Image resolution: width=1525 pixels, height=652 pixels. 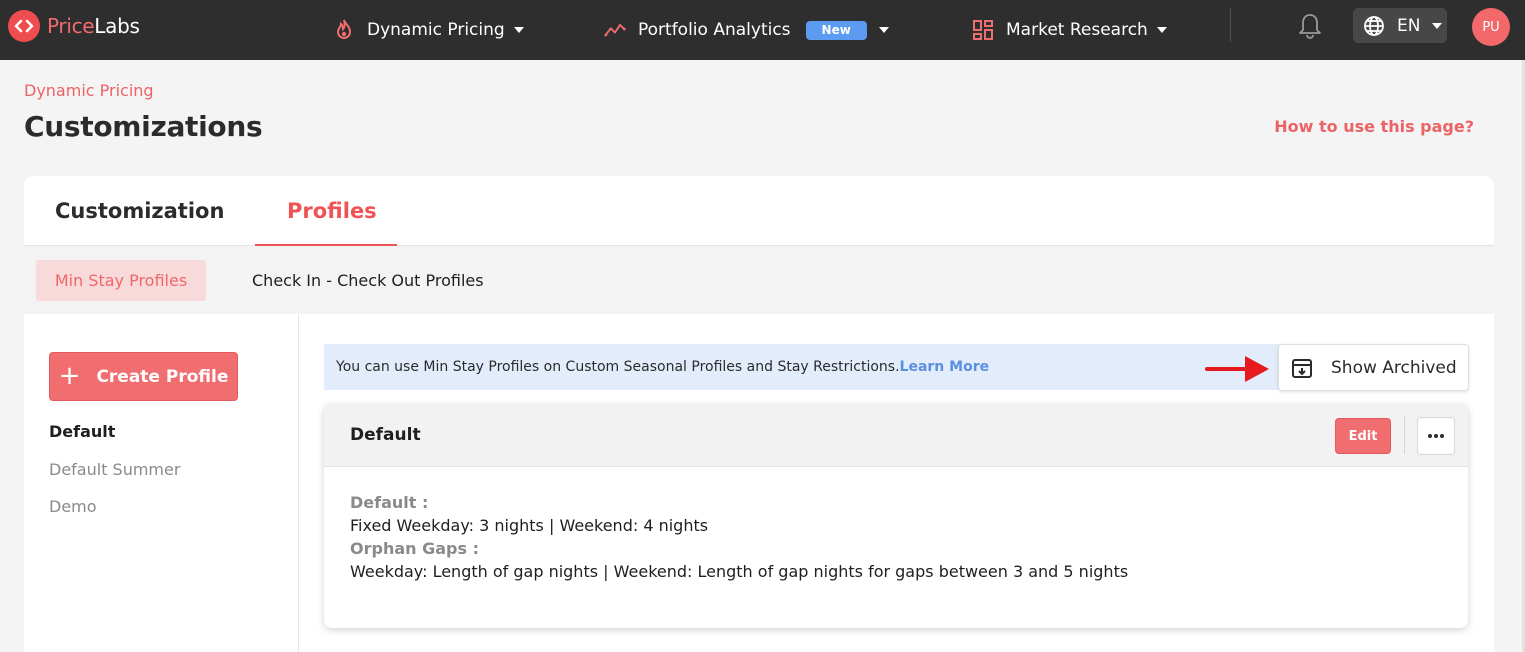 I want to click on new-badge: New, so click(x=836, y=30).